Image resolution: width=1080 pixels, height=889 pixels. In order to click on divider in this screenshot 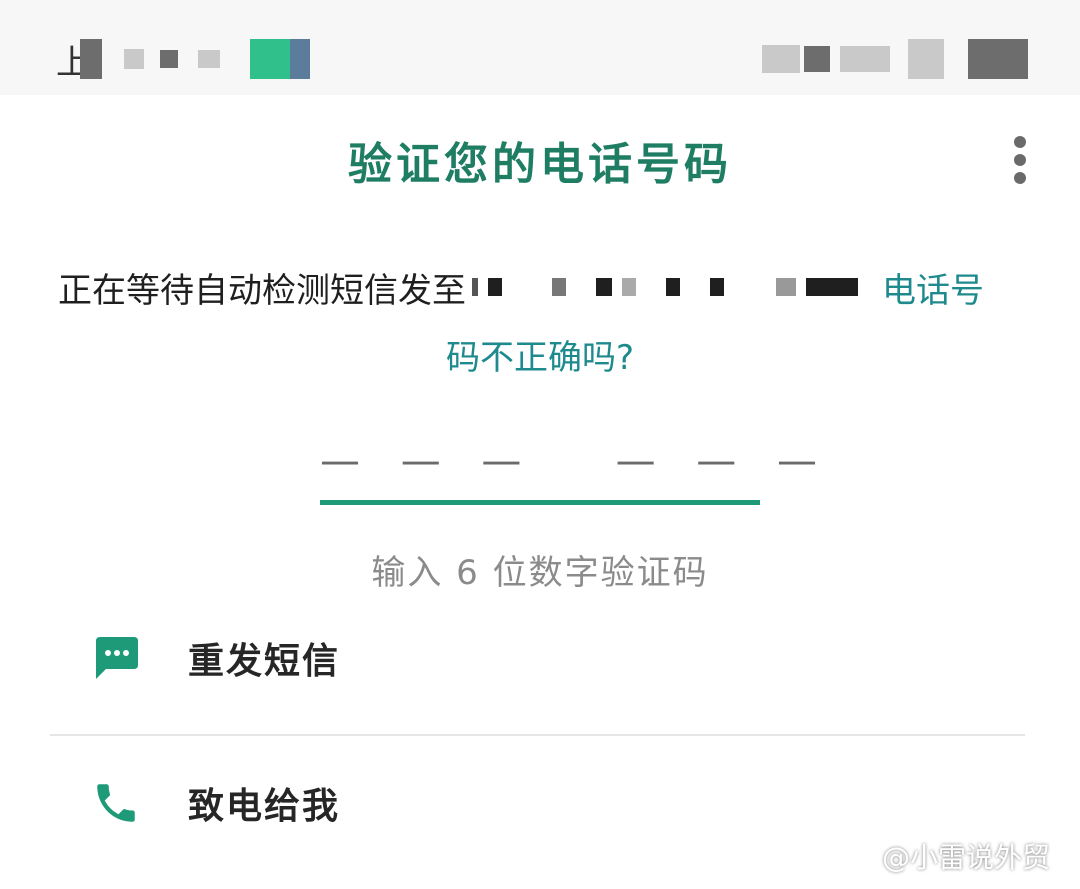, I will do `click(537, 735)`.